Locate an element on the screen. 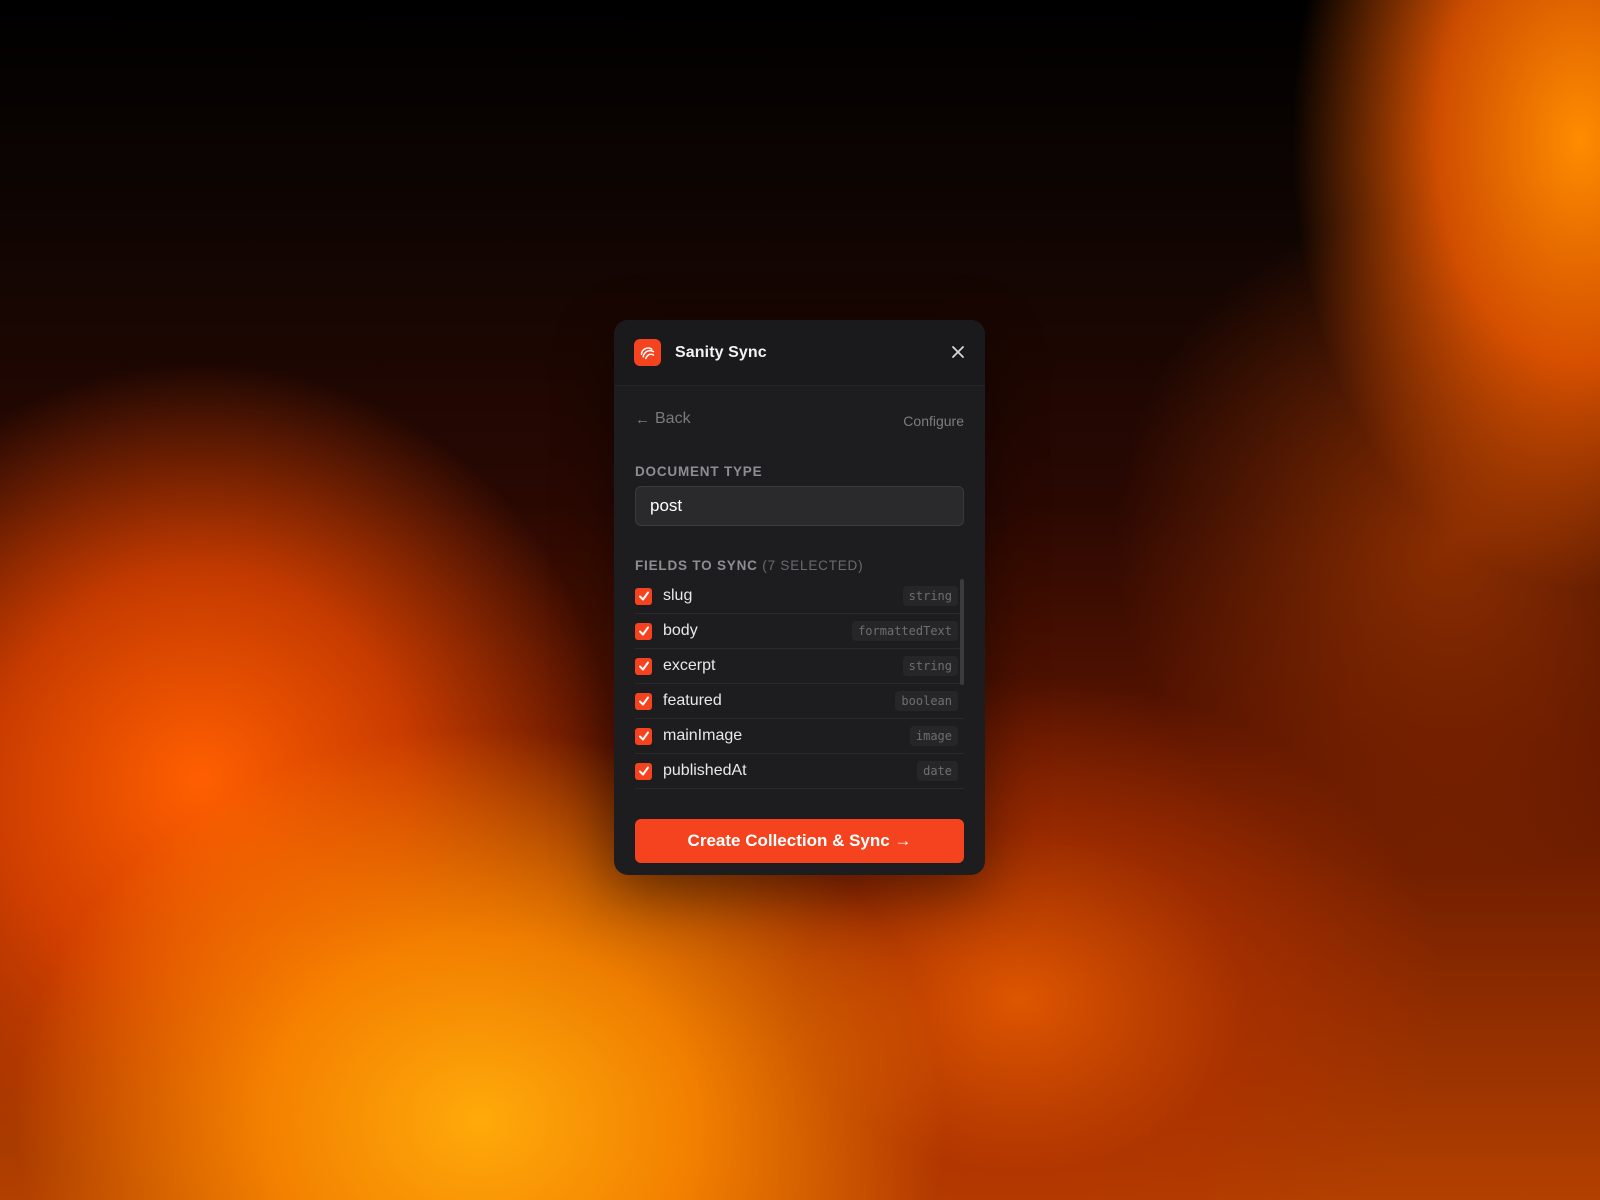  field-type-badge: formattedText is located at coordinates (905, 631).